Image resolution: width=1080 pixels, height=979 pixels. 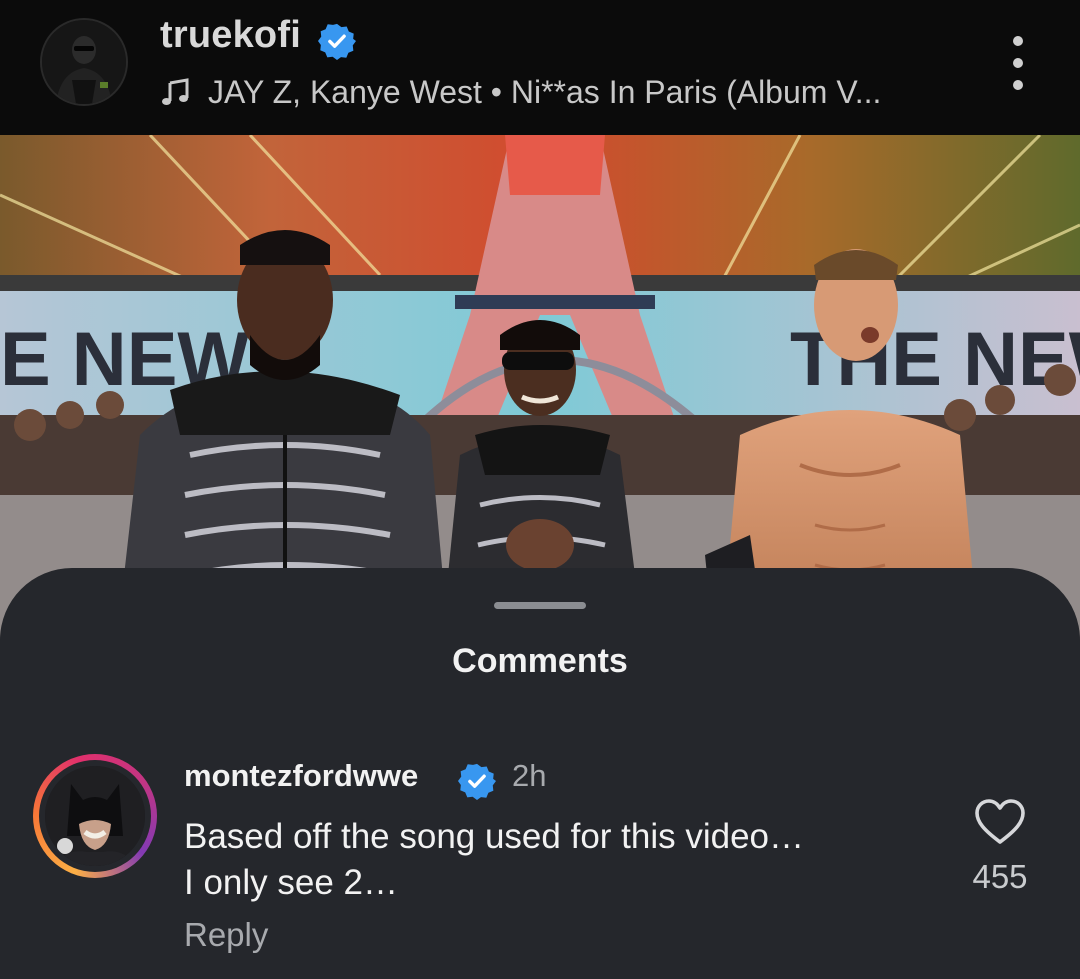 I want to click on music-note-icon, so click(x=175, y=91).